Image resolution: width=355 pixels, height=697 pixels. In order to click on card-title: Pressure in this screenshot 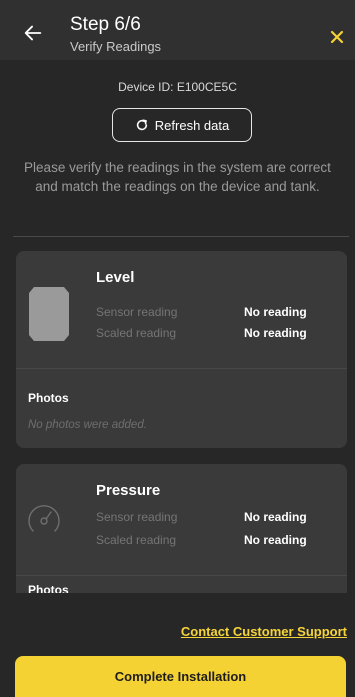, I will do `click(128, 490)`.